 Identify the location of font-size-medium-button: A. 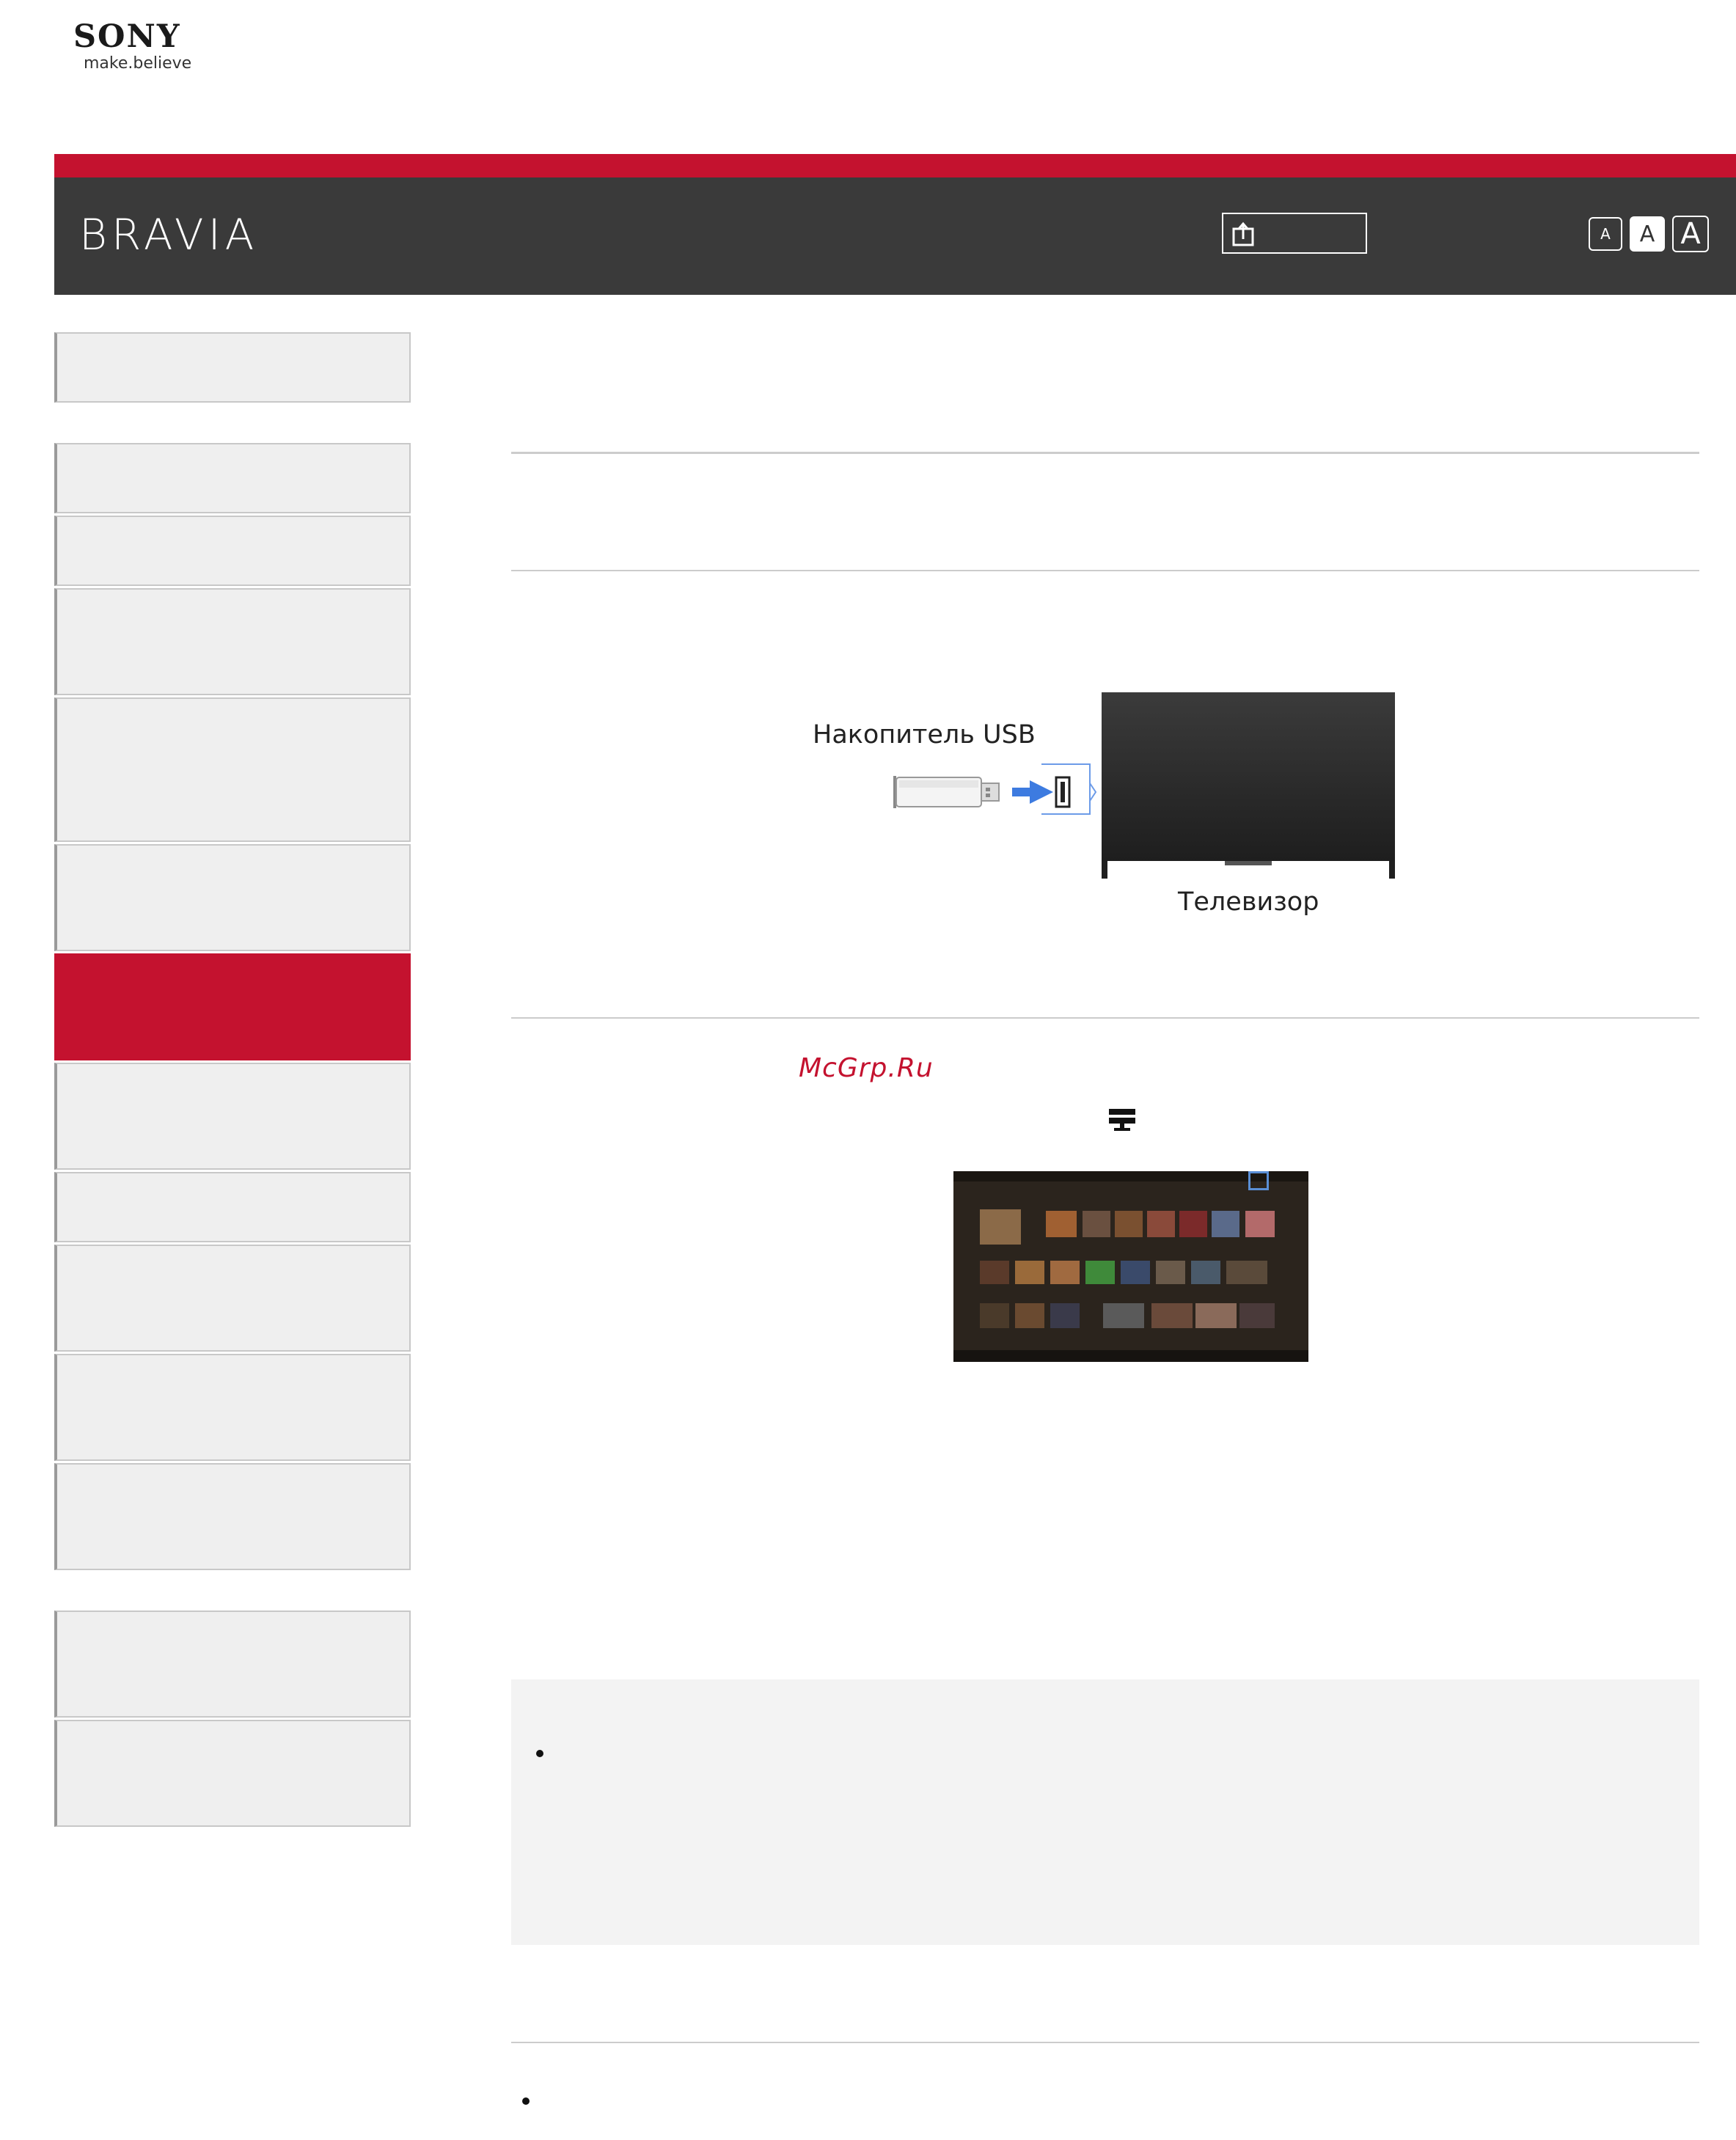
(1647, 234).